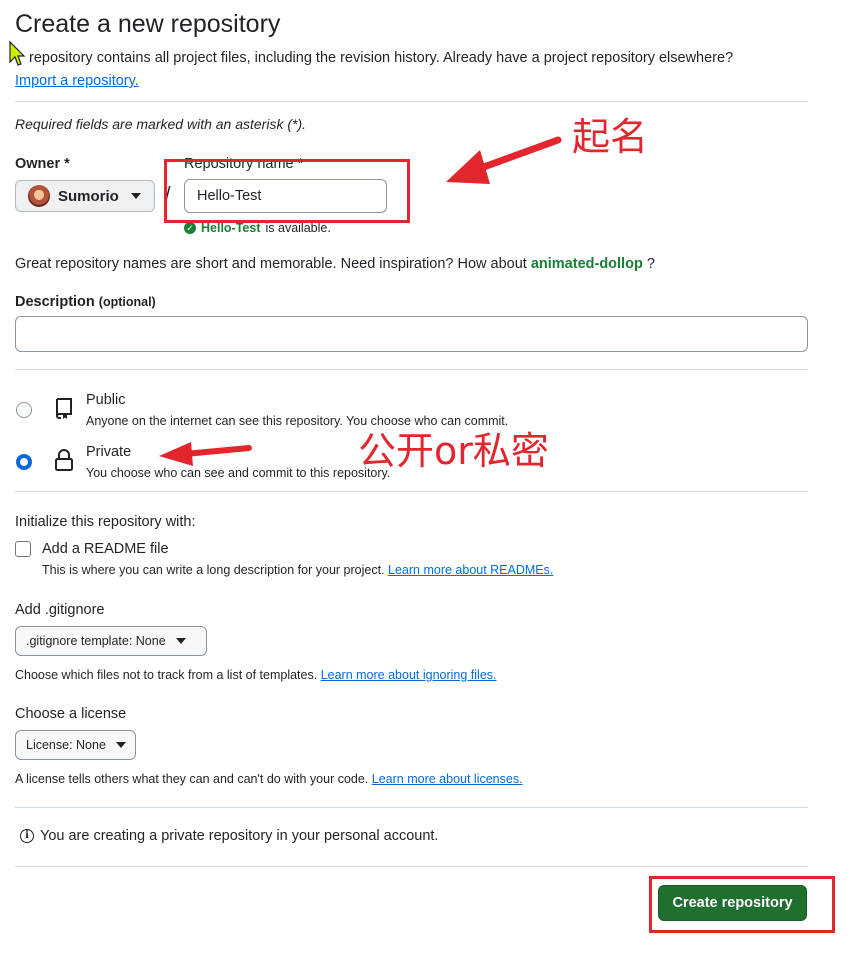 This screenshot has width=855, height=958. I want to click on annotation-name-note: 起名, so click(610, 137).